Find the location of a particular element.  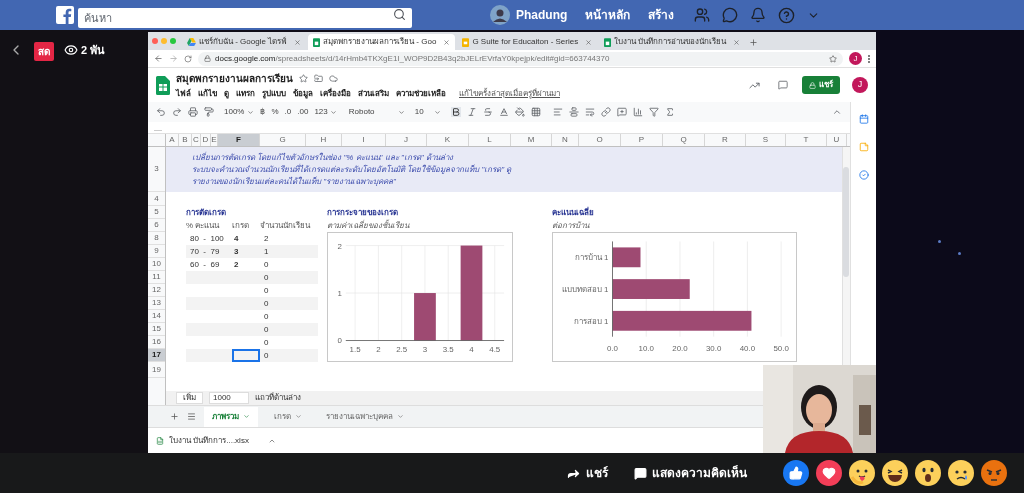

increase-decimal-button: .00 is located at coordinates (303, 112).